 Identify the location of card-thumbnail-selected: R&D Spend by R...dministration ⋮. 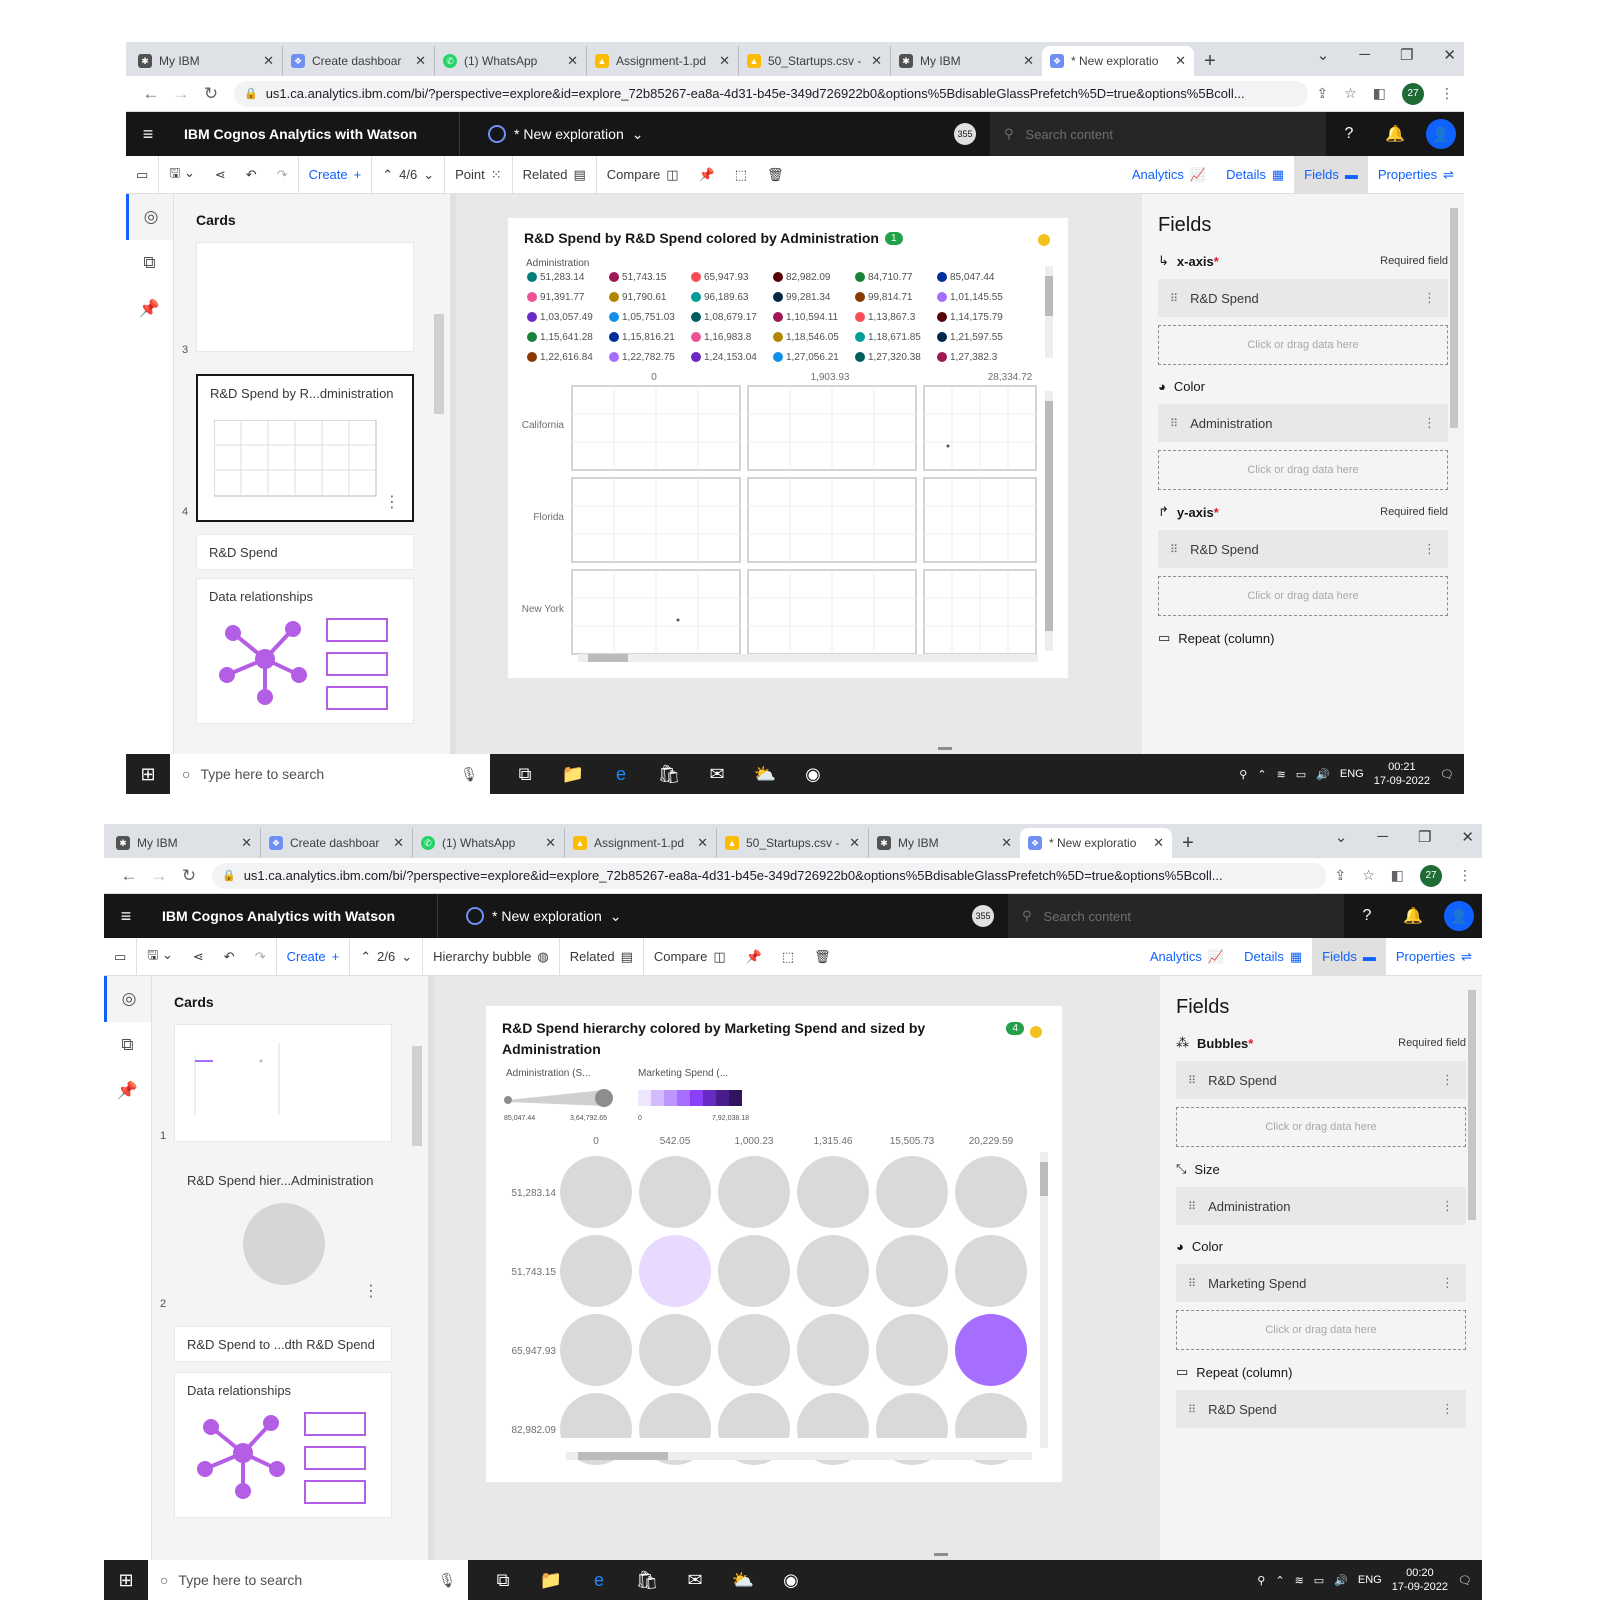
(305, 448).